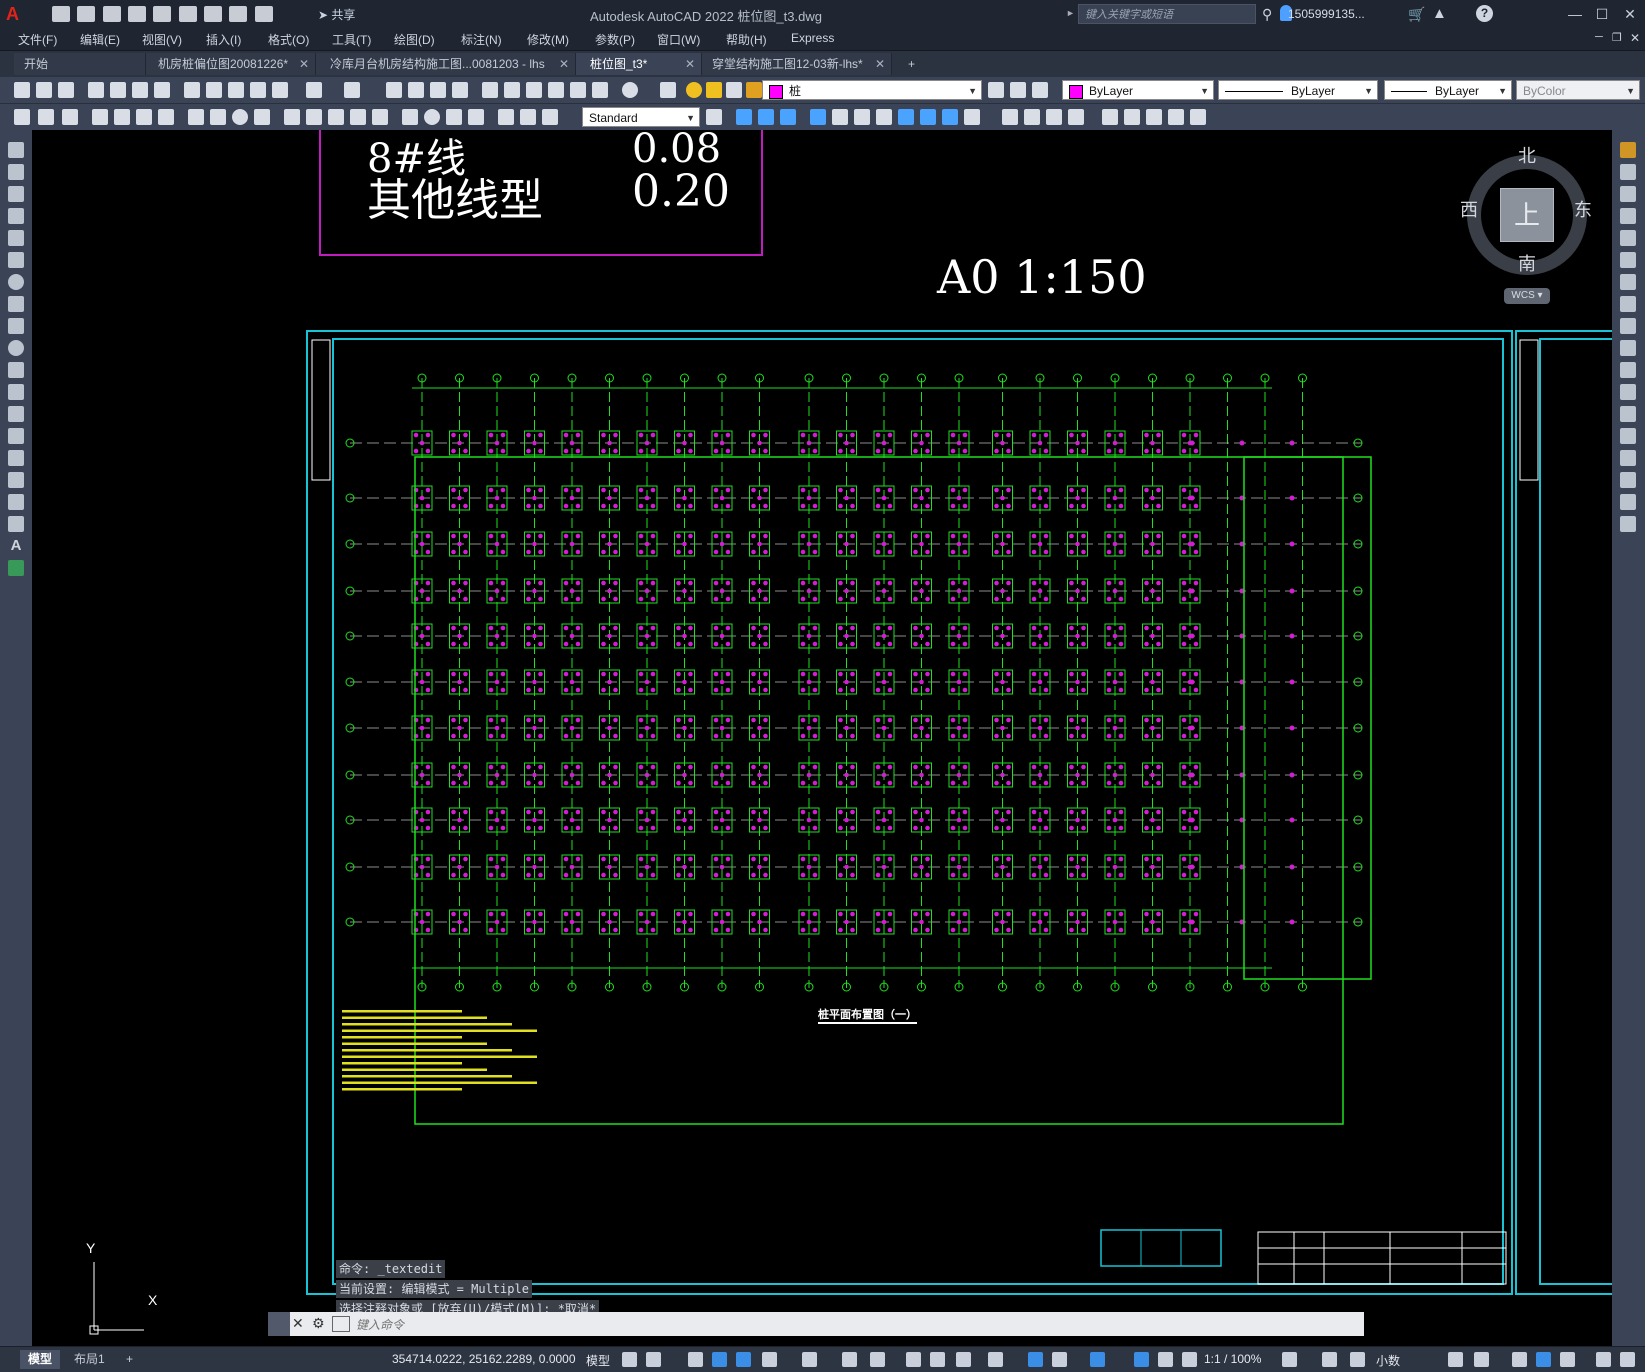 Image resolution: width=1645 pixels, height=1372 pixels. What do you see at coordinates (187, 14) in the screenshot?
I see `export-icon` at bounding box center [187, 14].